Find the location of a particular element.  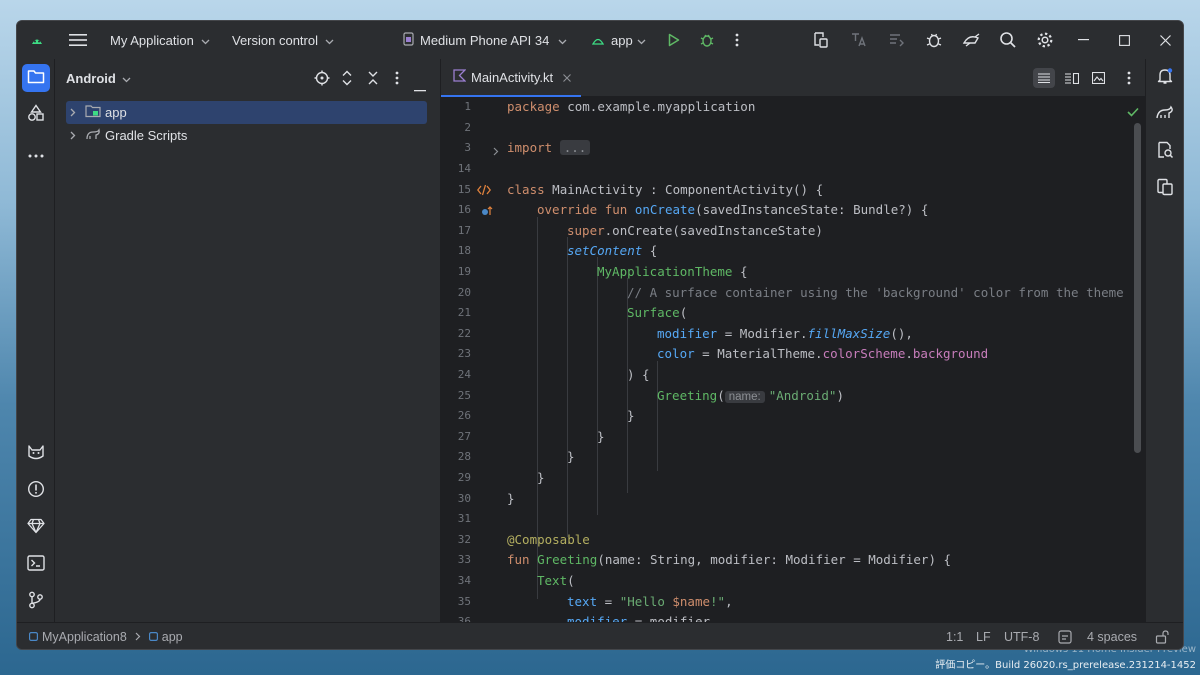

file-encoding: UTF-8 is located at coordinates (1021, 637).